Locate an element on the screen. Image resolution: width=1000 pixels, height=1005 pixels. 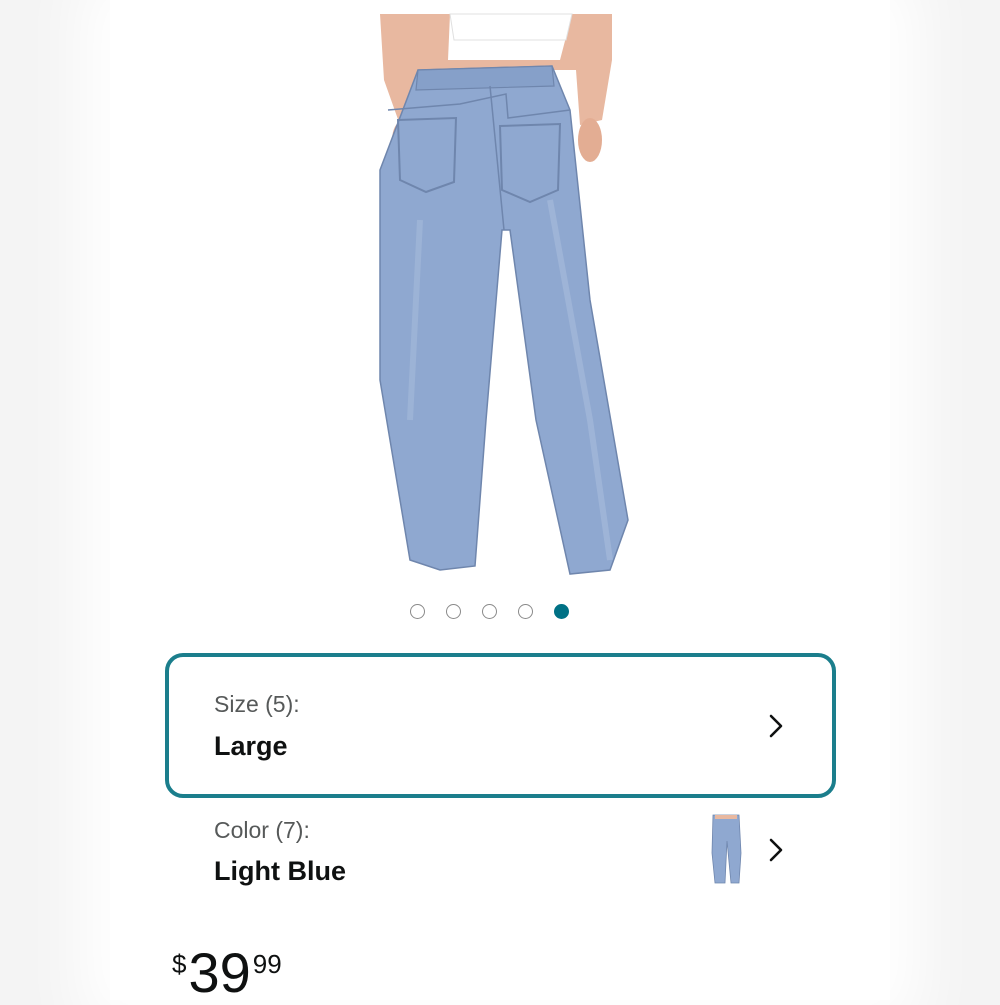
price-whole: 39 is located at coordinates (219, 972).